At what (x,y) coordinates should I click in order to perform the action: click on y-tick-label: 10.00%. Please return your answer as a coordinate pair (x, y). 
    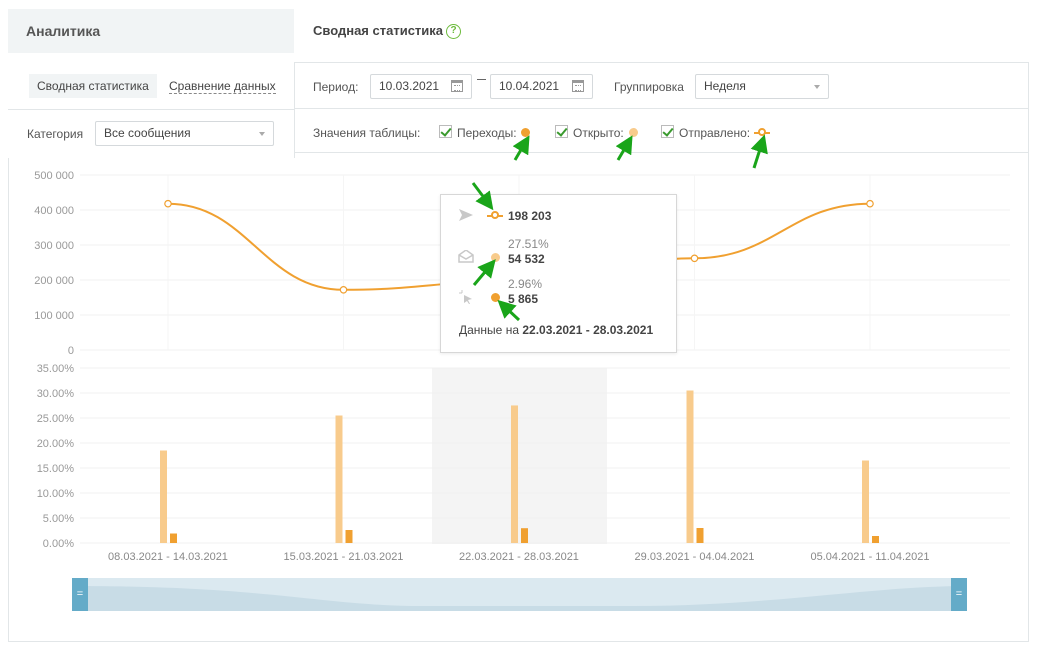
    Looking at the image, I should click on (56, 494).